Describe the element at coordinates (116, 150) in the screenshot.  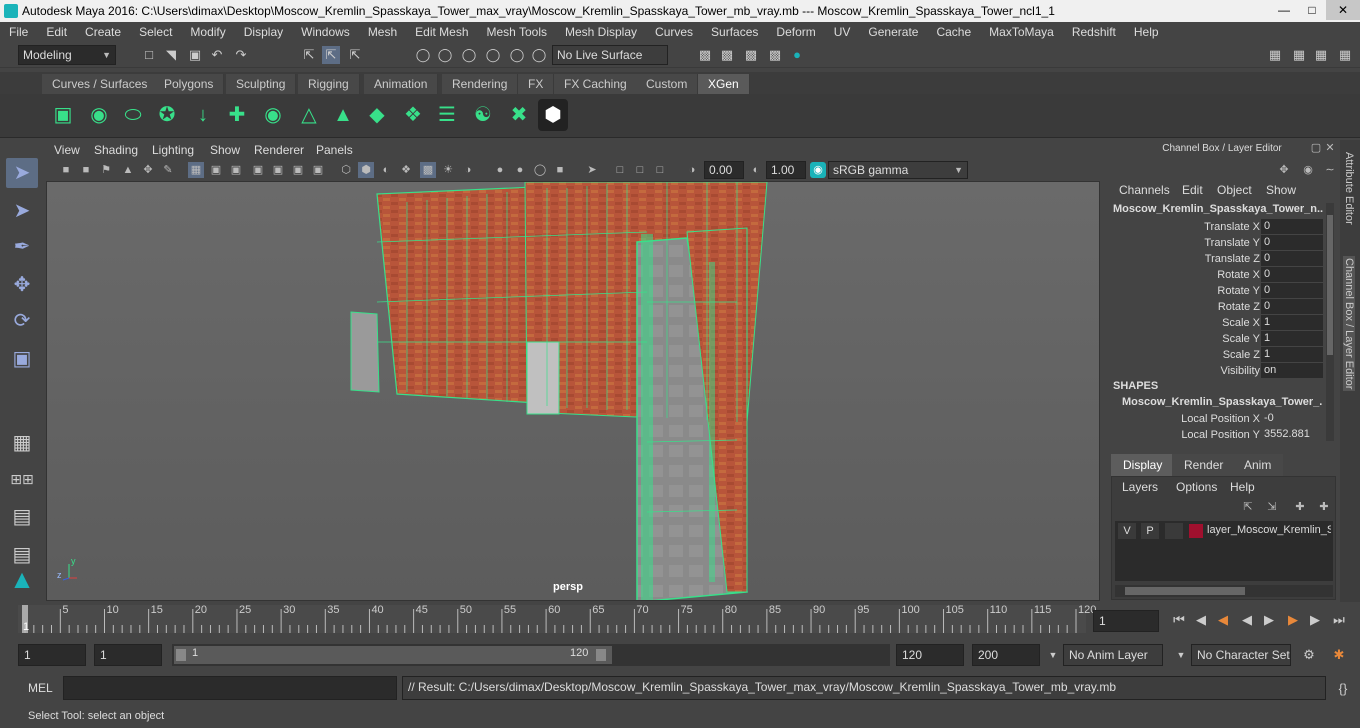
I see `viewport-menu-shading: Shading` at that location.